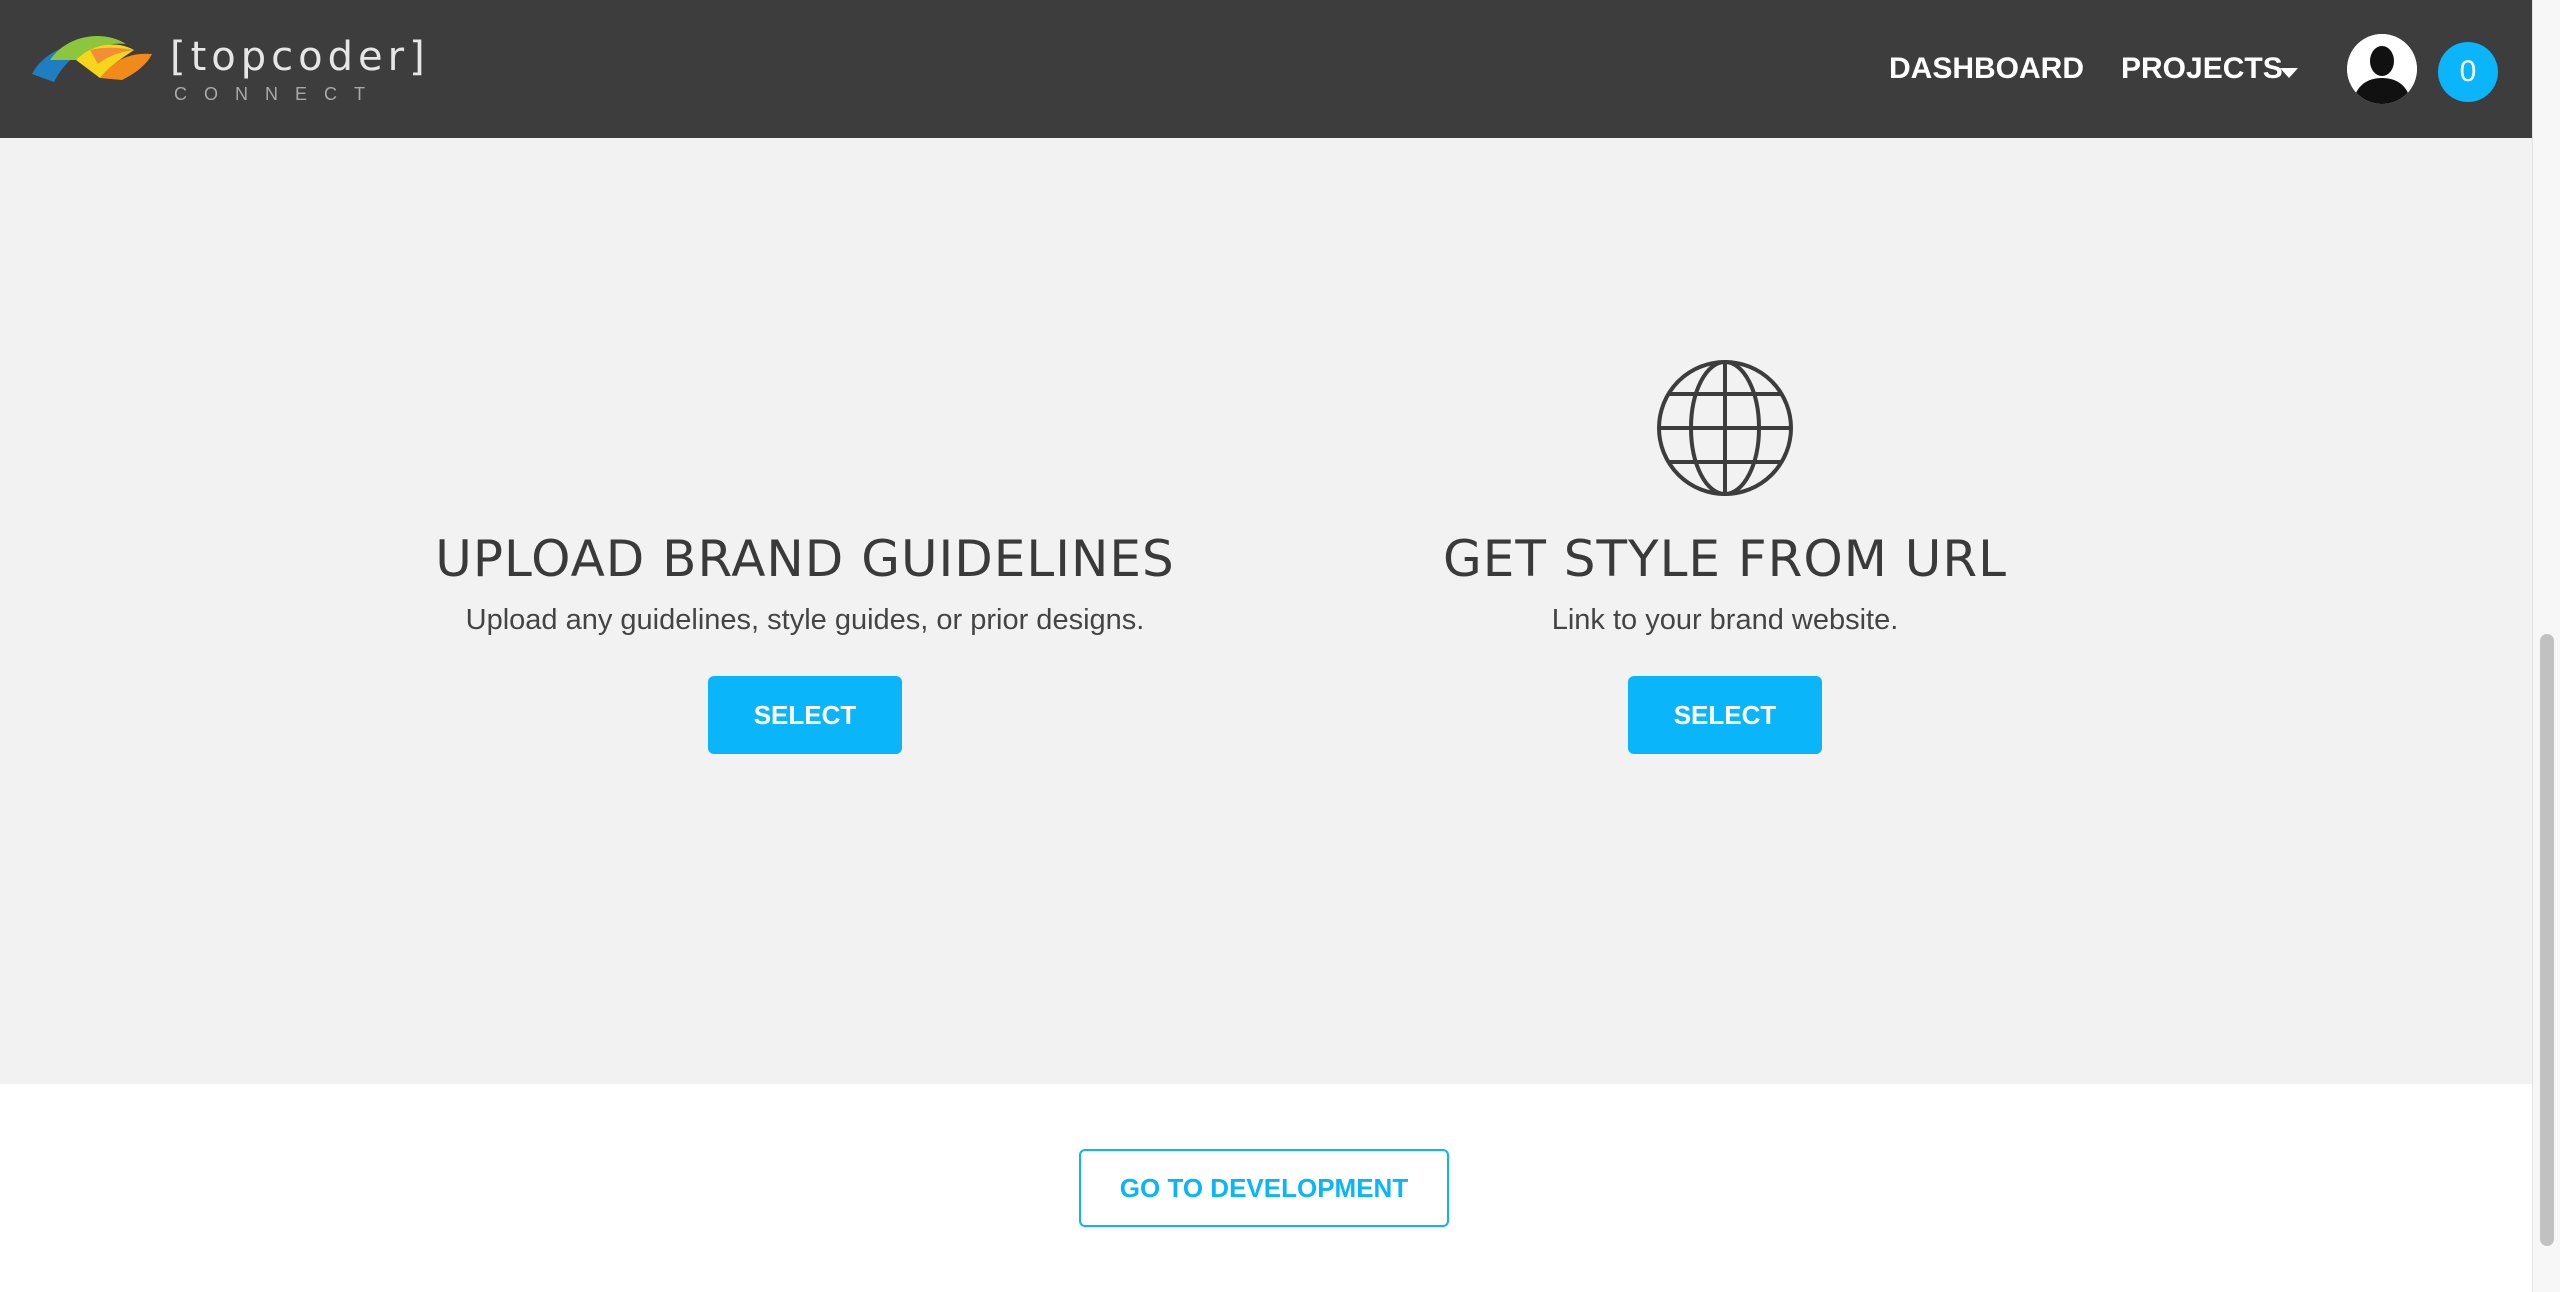  I want to click on option-title: GET STYLE FROM URL, so click(1725, 559).